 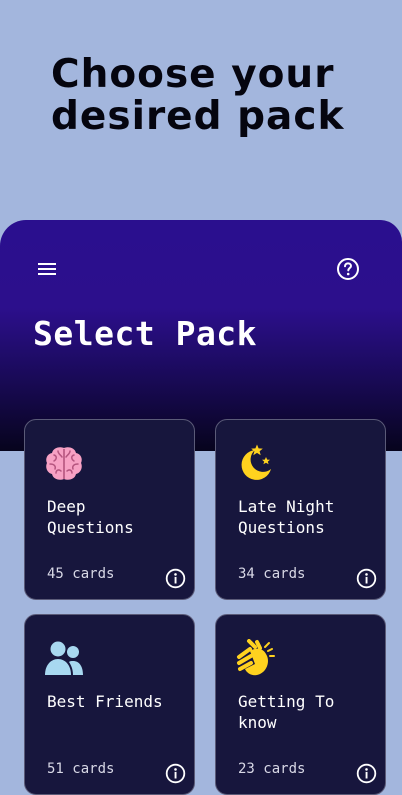 I want to click on pack-card-deep-questions: Deep Questions 45 cards, so click(x=109, y=509).